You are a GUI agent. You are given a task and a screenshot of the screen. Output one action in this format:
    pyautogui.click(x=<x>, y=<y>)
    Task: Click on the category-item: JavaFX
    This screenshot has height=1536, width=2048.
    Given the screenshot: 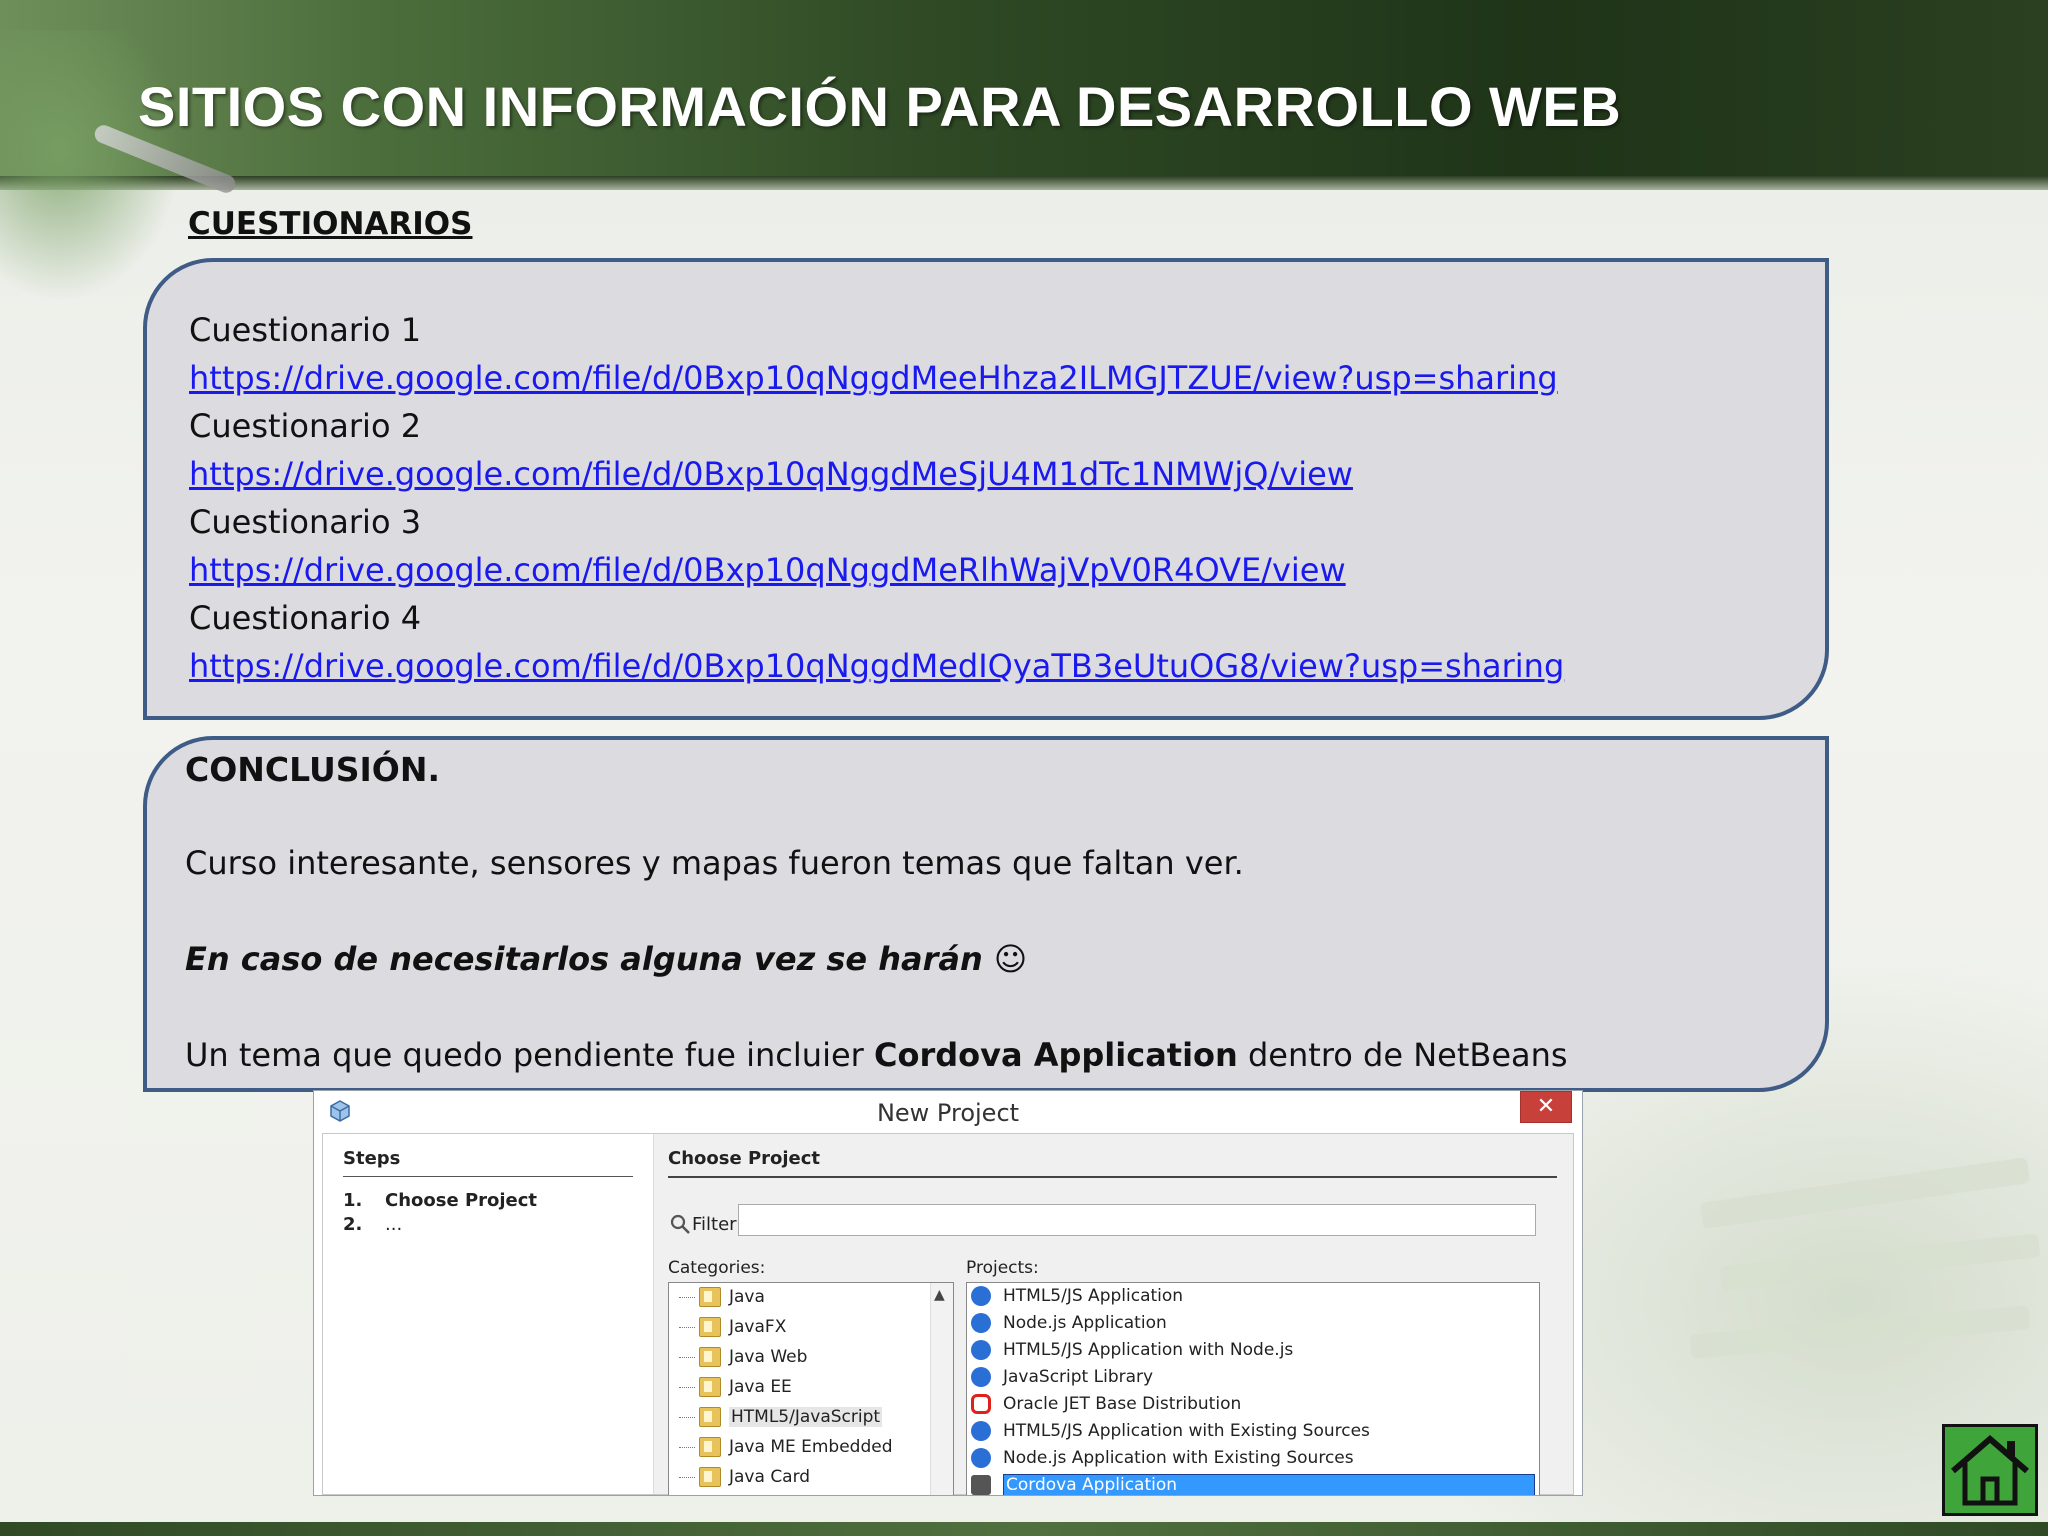 What is the action you would take?
    pyautogui.click(x=732, y=1327)
    